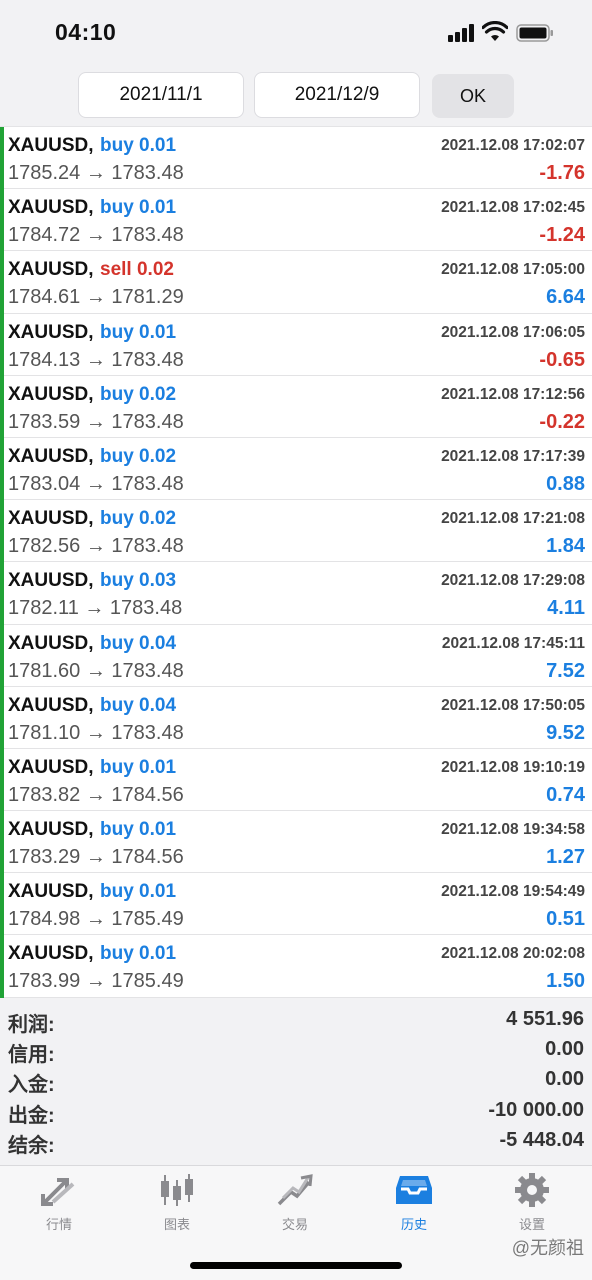 The width and height of the screenshot is (592, 1280). I want to click on quotes-arrows-icon, so click(58, 1192).